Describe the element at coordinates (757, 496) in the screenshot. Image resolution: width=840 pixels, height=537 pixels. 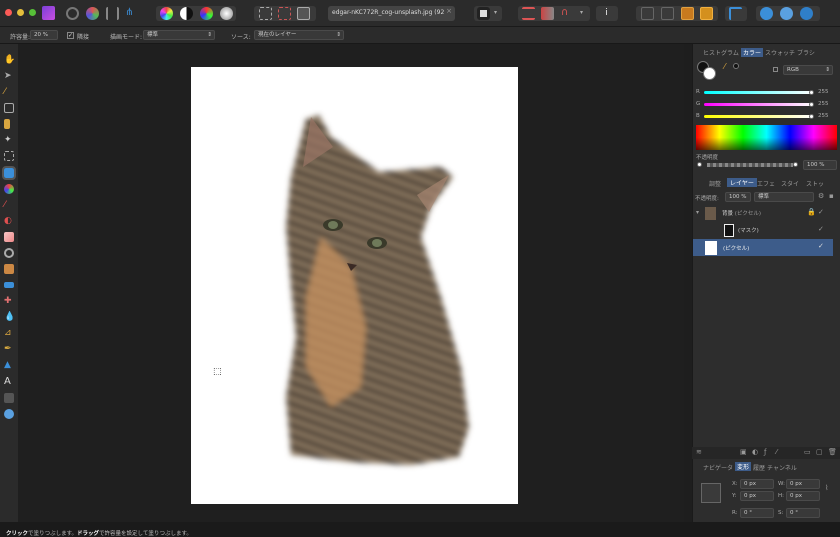
I see `y-field: 0 px` at that location.